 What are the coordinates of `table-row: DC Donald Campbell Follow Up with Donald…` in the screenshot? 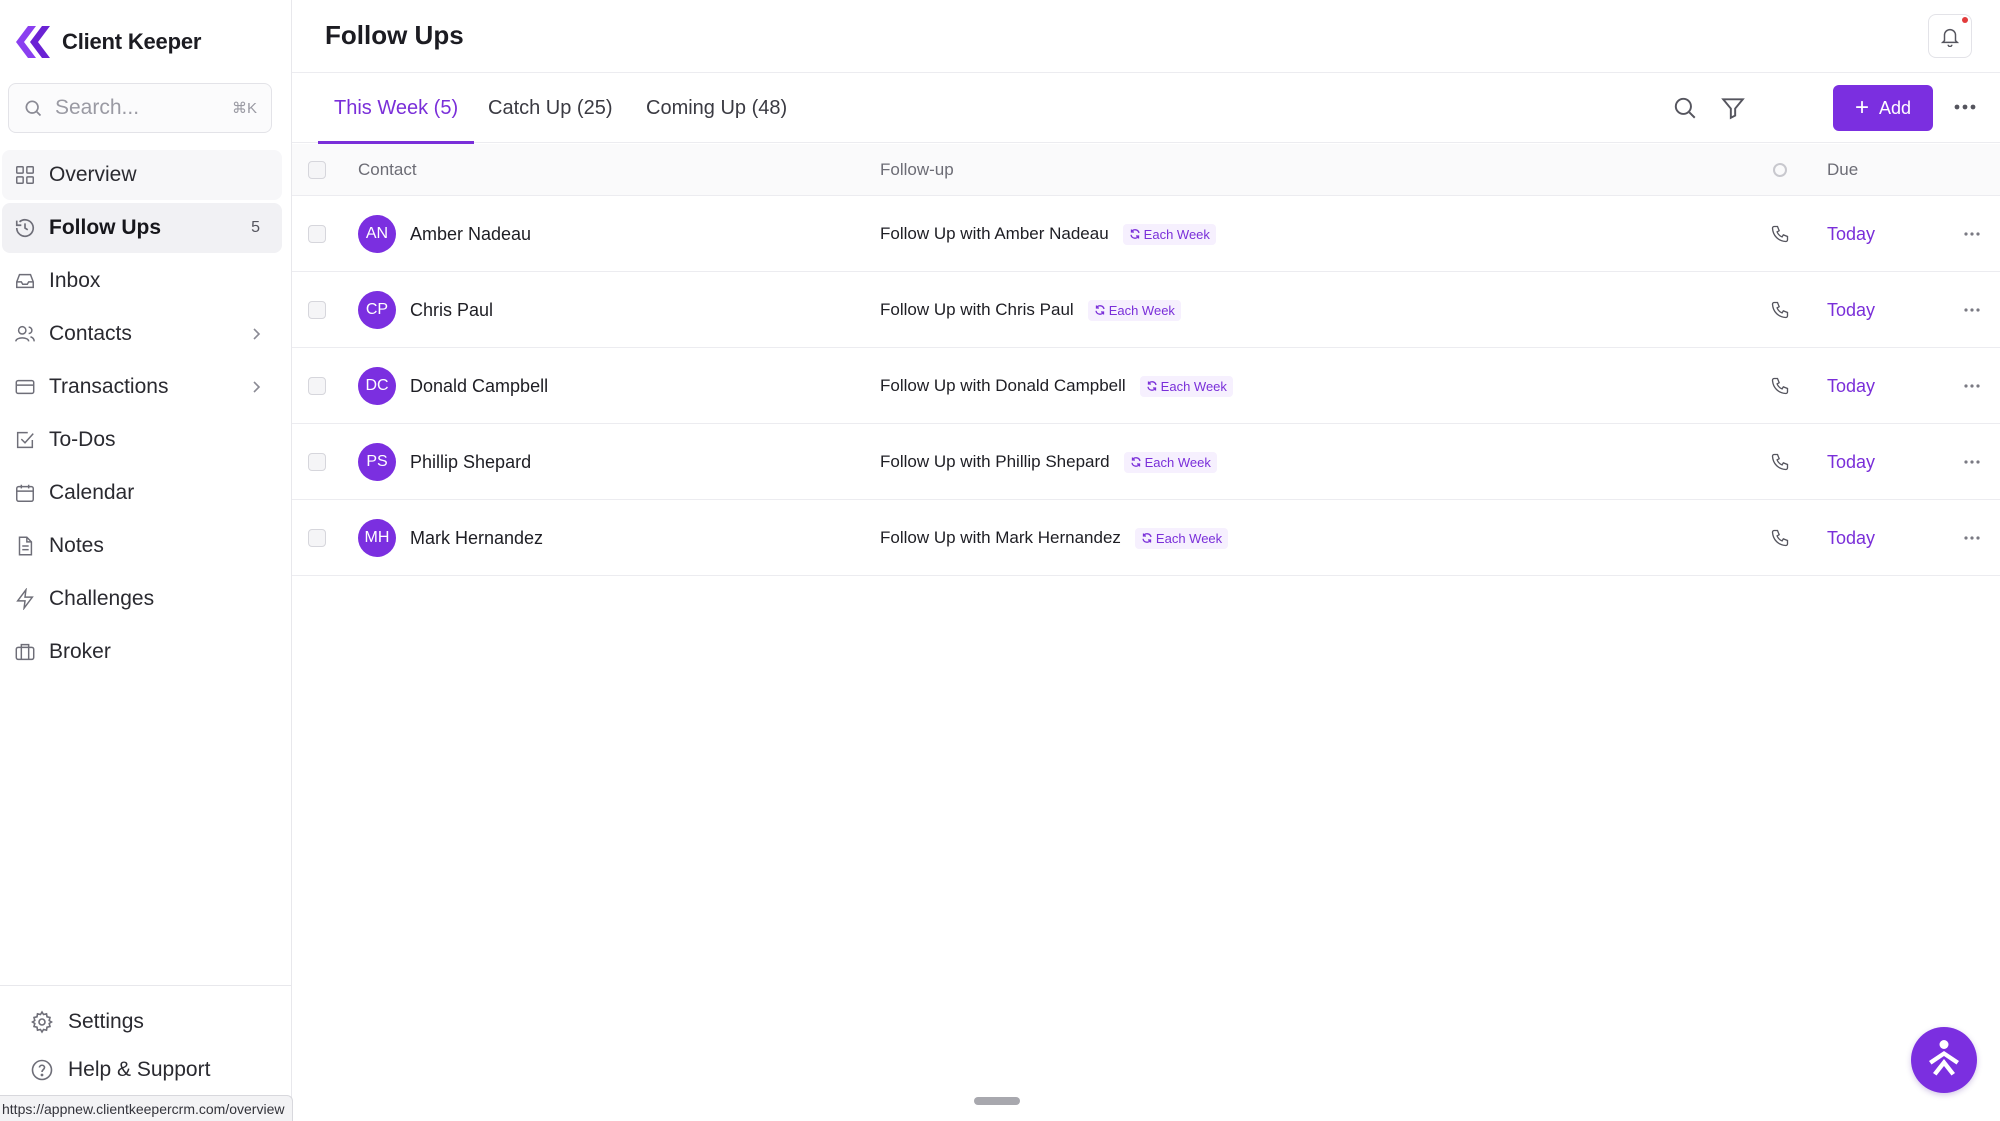 It's located at (1146, 386).